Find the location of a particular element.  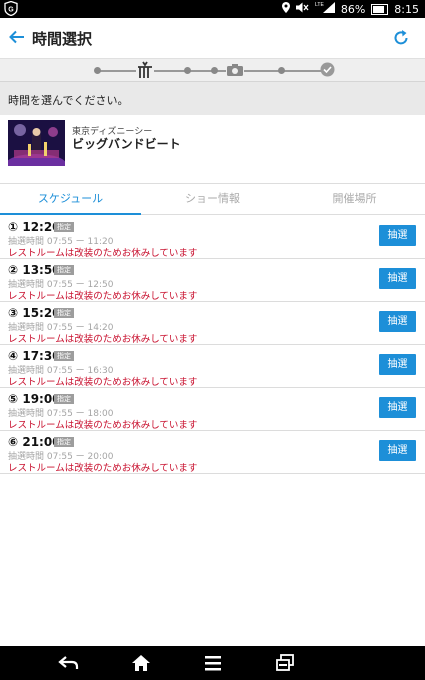

menu-icon is located at coordinates (213, 663).